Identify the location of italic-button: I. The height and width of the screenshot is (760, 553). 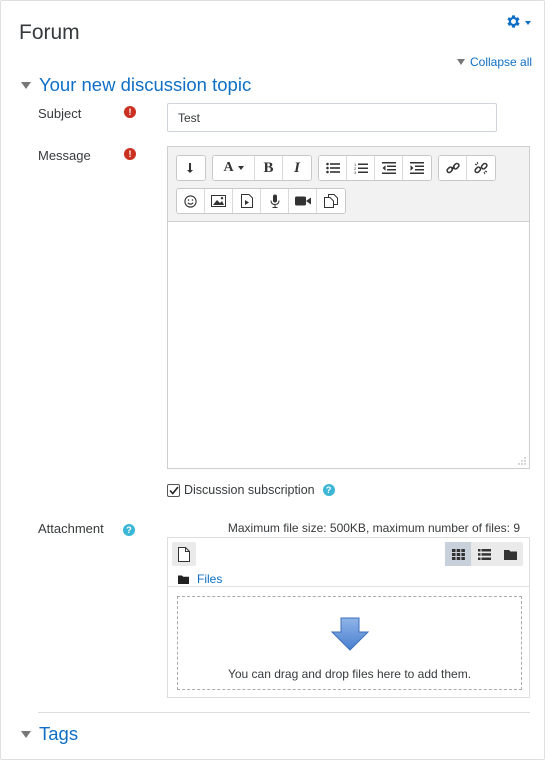
(297, 168).